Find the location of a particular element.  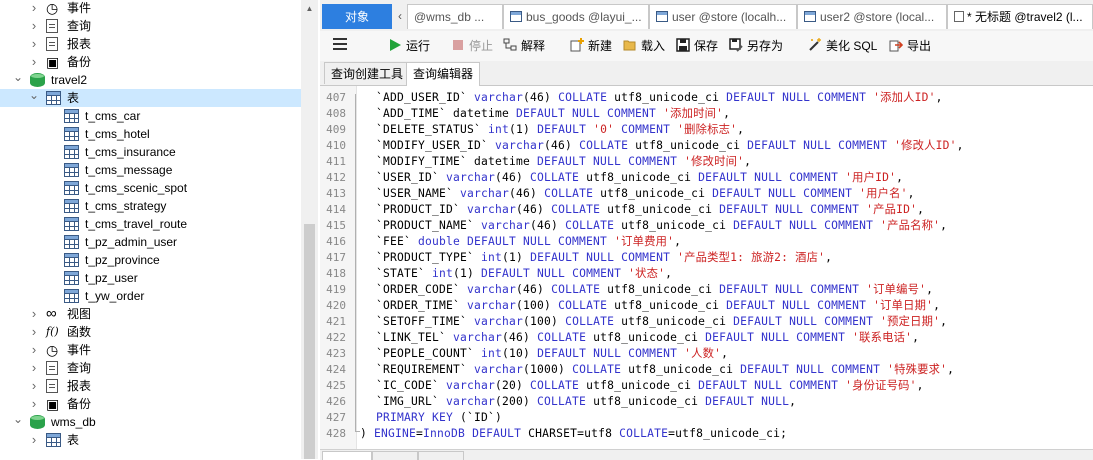

chevron-left-icon: ‹ is located at coordinates (400, 16).